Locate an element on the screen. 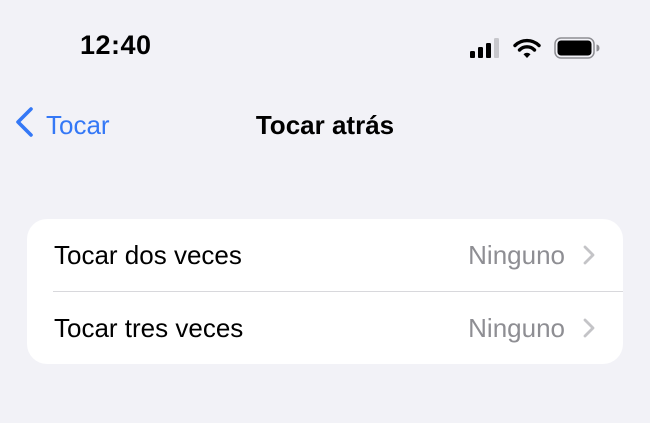  row-label: Tocar tres veces is located at coordinates (149, 327).